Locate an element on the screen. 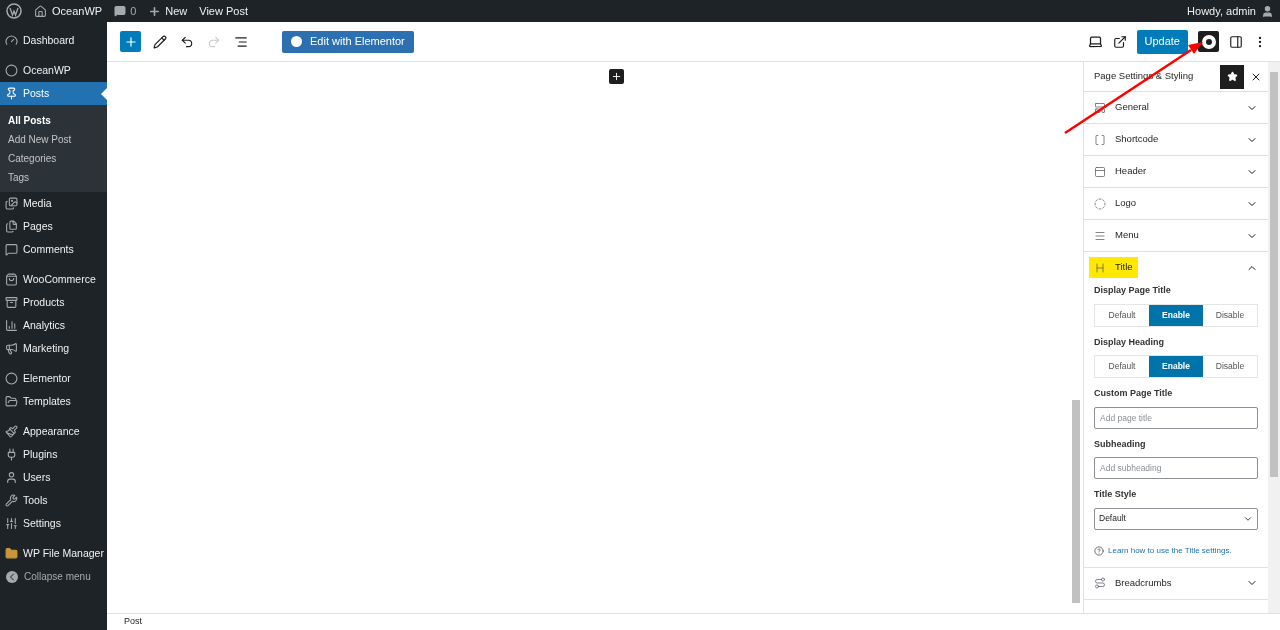 The height and width of the screenshot is (630, 1280). bar-chart-icon is located at coordinates (11, 325).